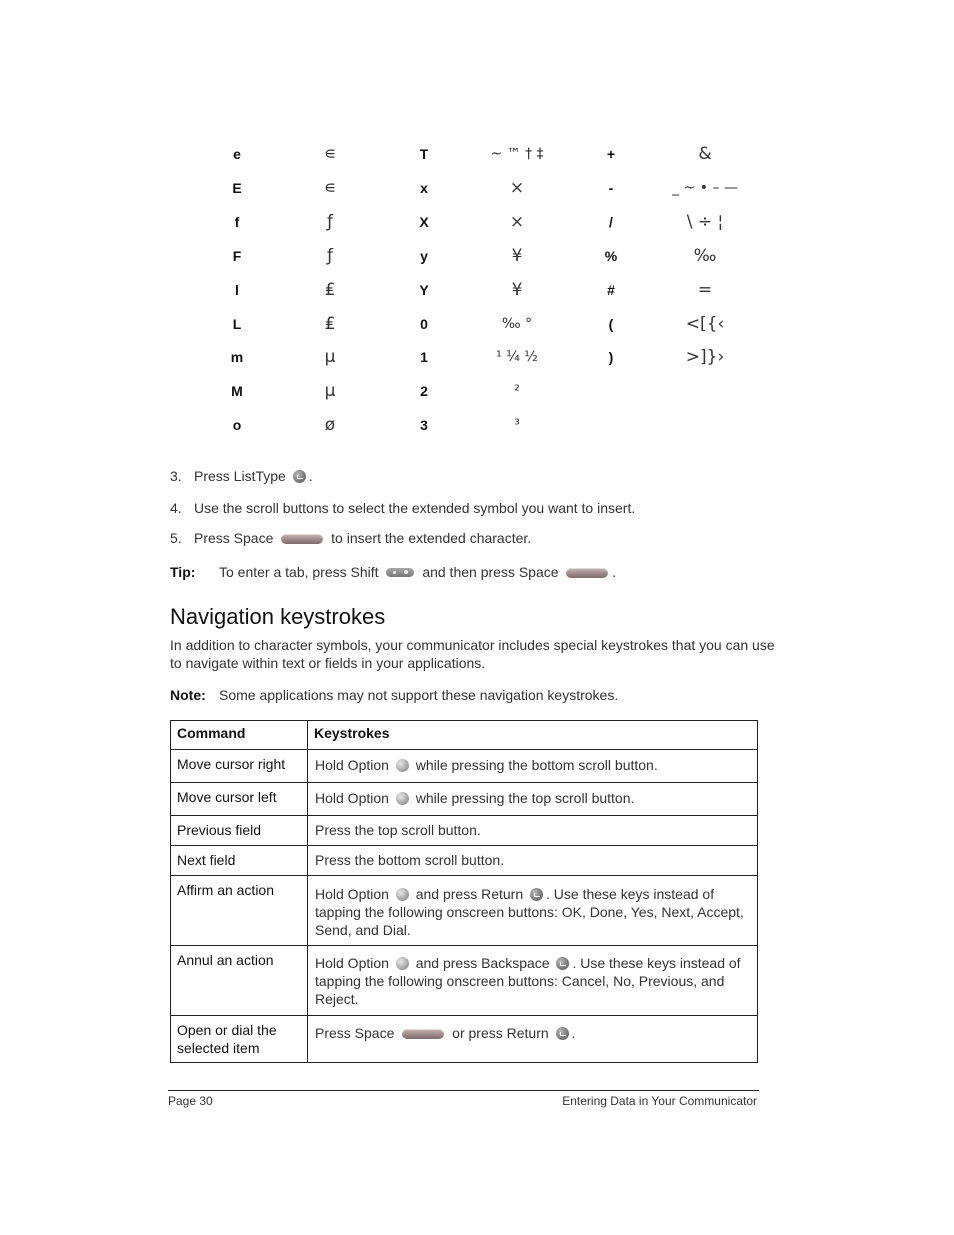 The height and width of the screenshot is (1235, 954). I want to click on extended-chars: \ ÷ ¦, so click(705, 222).